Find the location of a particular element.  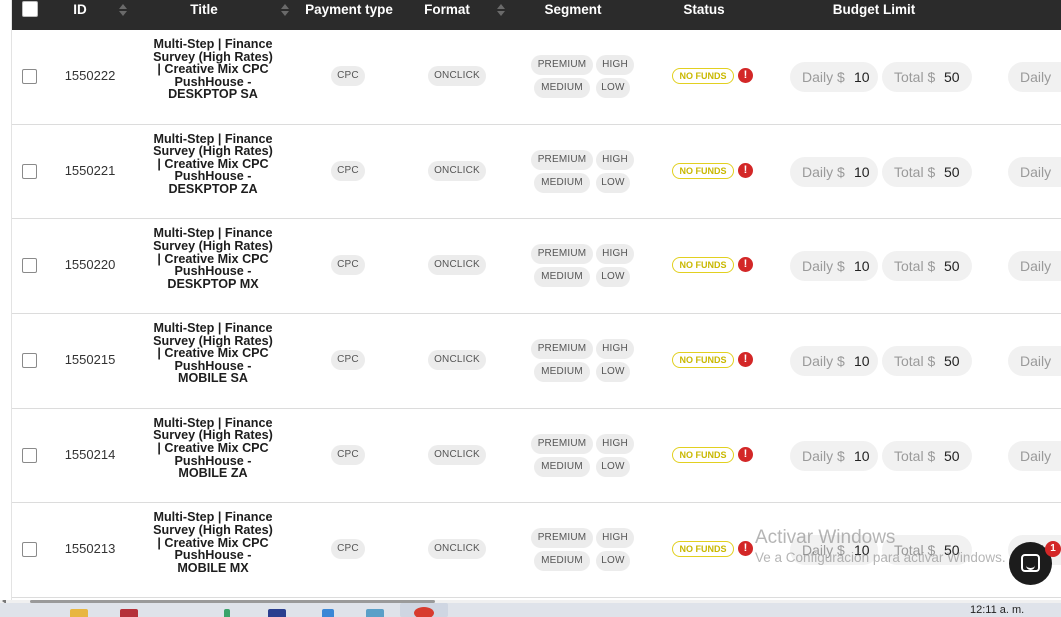

app-icon-teal is located at coordinates (375, 613).